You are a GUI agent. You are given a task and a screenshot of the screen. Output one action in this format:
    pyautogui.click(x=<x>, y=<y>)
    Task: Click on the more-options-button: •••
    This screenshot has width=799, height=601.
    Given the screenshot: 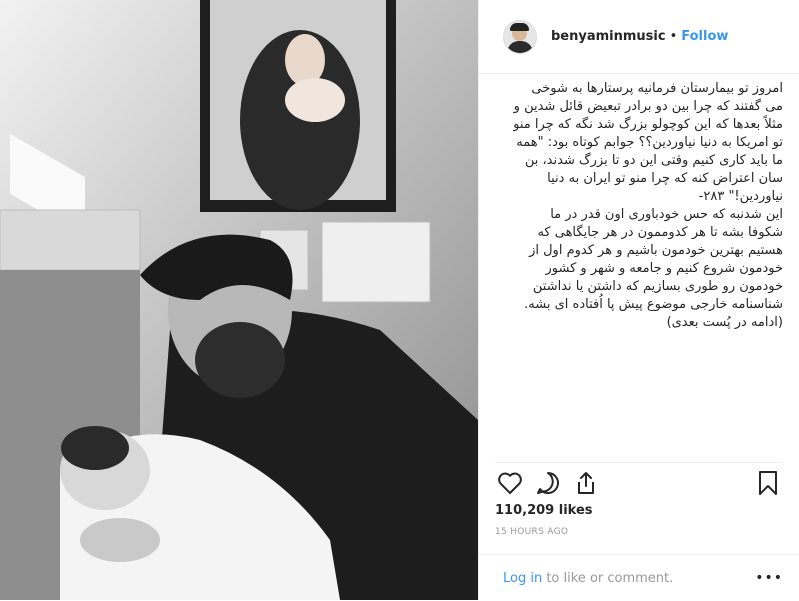 What is the action you would take?
    pyautogui.click(x=769, y=578)
    